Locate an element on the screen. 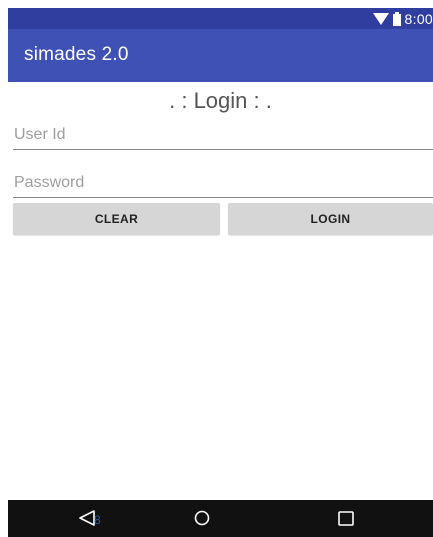 The height and width of the screenshot is (537, 433). nav-badge: 8 is located at coordinates (97, 520).